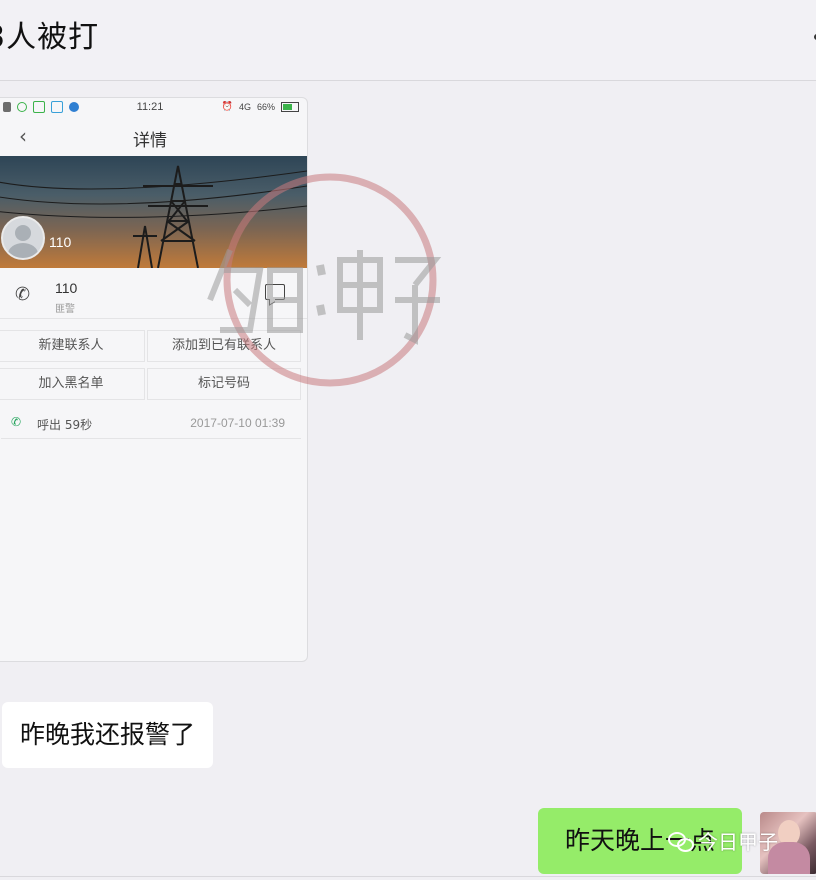  I want to click on call-type: 呼出, so click(49, 425).